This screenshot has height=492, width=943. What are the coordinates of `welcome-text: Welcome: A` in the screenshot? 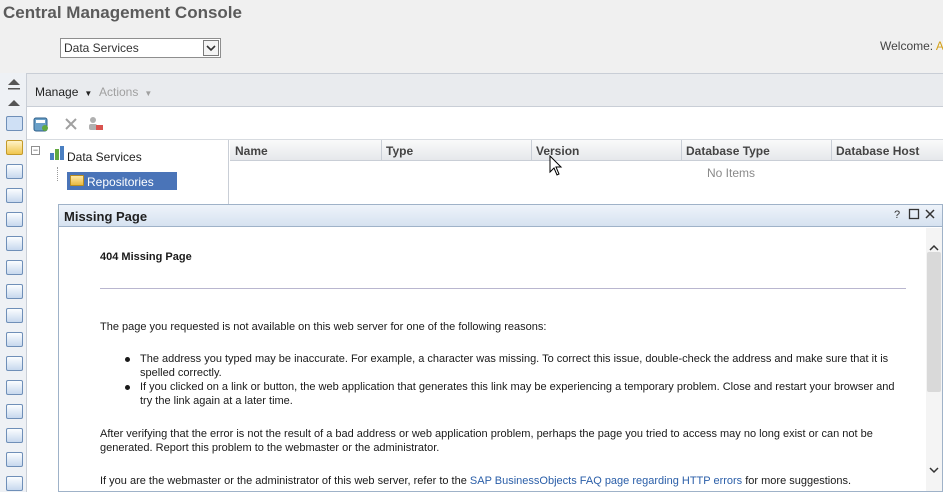 It's located at (911, 46).